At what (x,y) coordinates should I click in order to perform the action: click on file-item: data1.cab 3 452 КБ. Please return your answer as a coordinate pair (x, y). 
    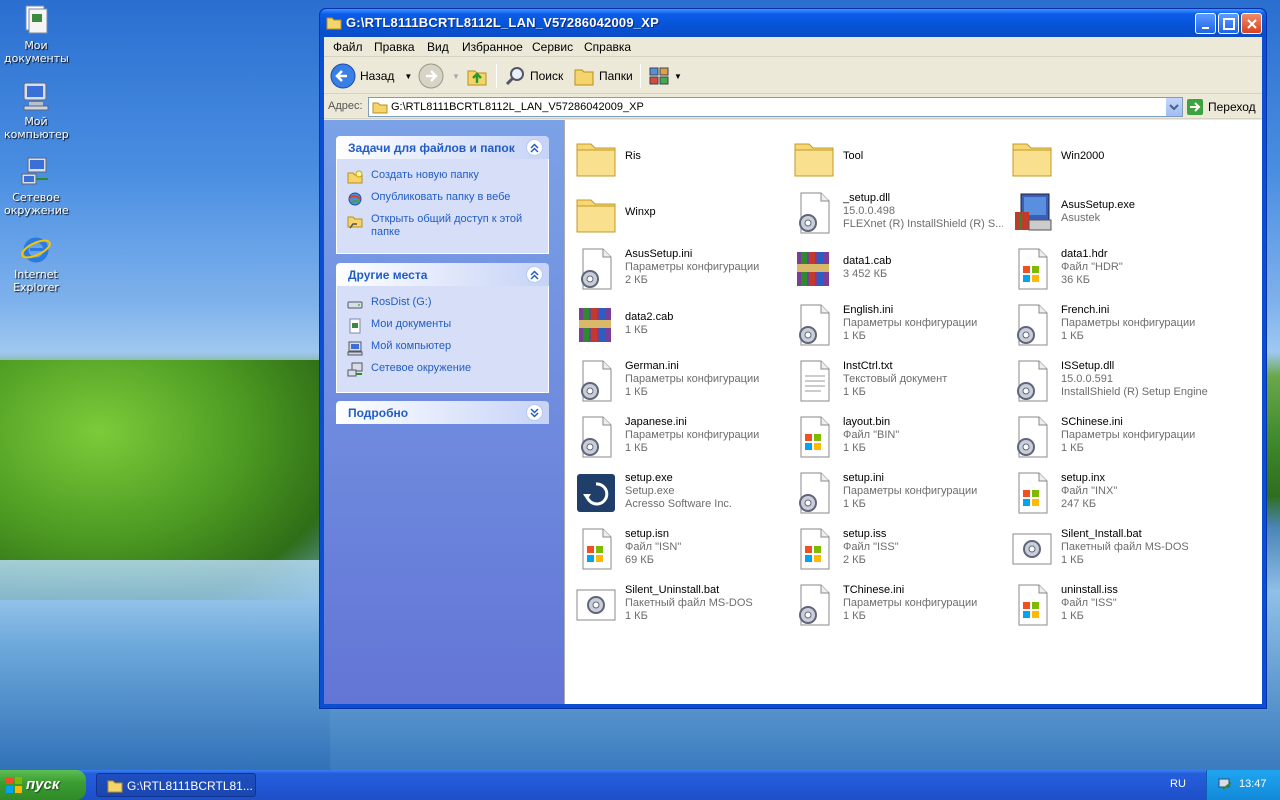
    Looking at the image, I should click on (896, 269).